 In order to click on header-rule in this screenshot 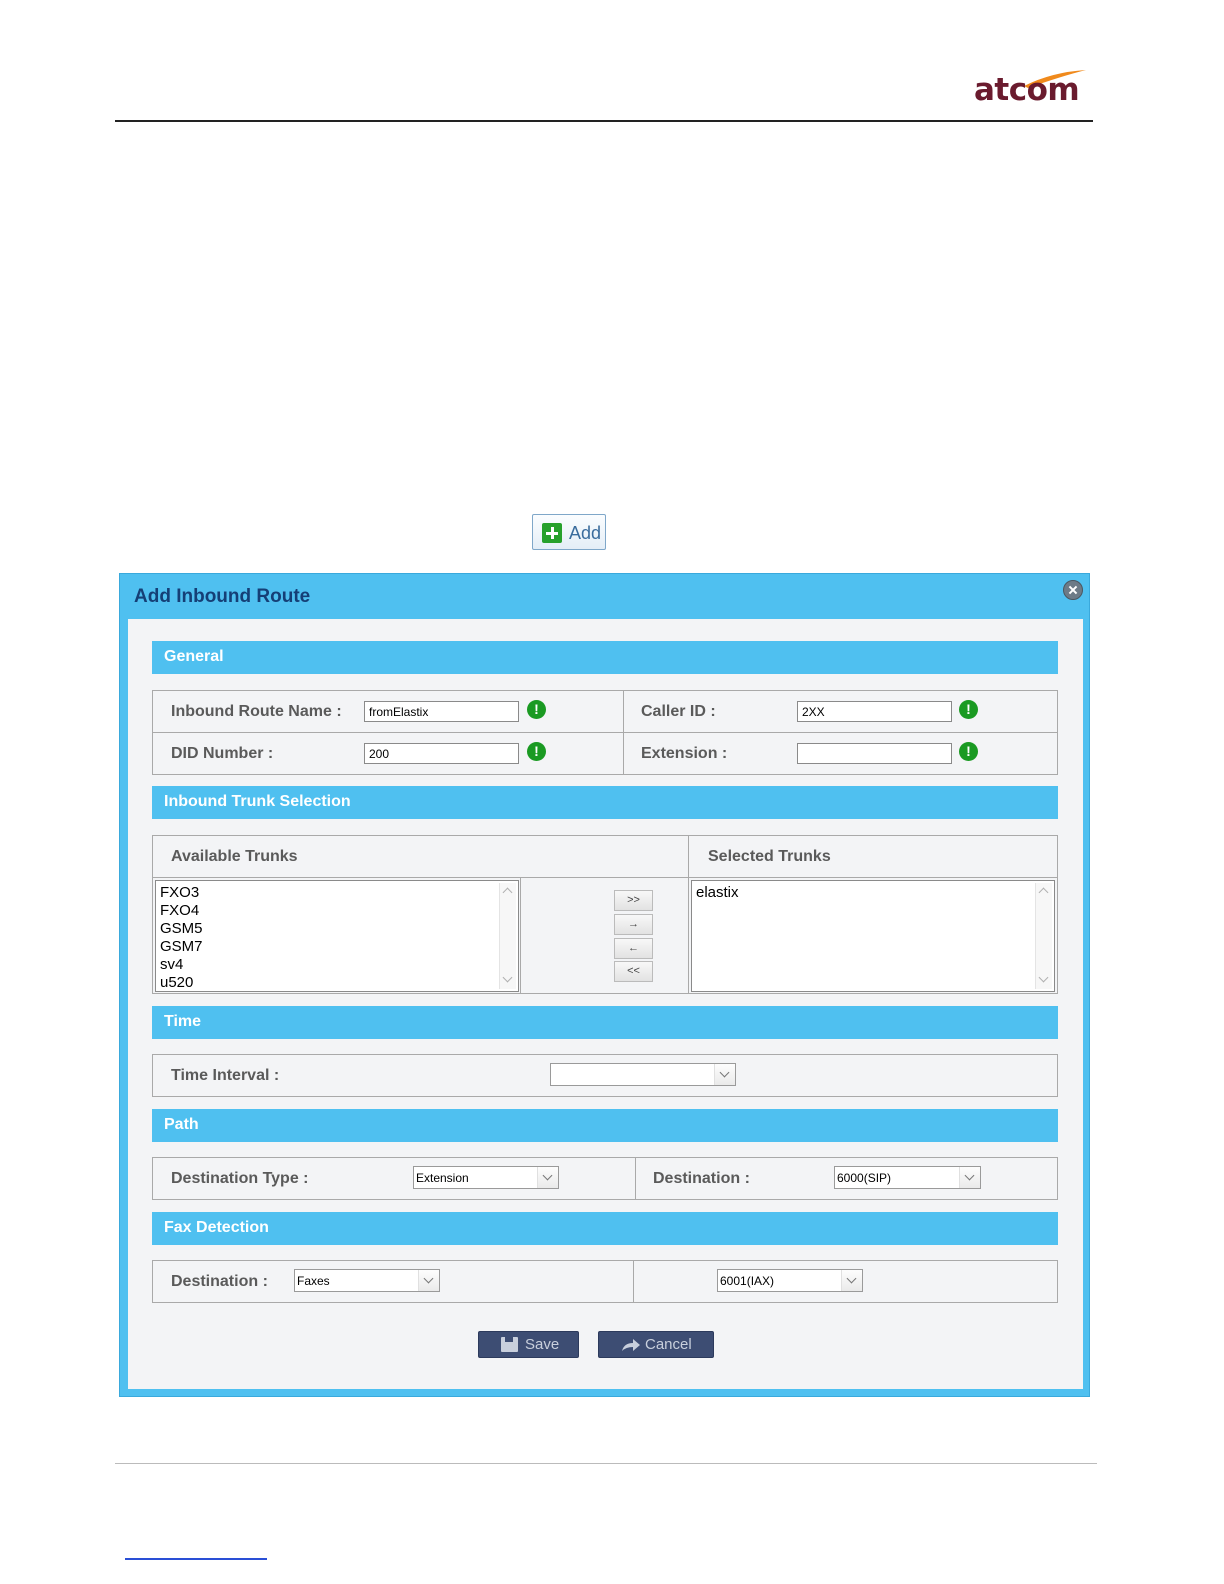, I will do `click(604, 121)`.